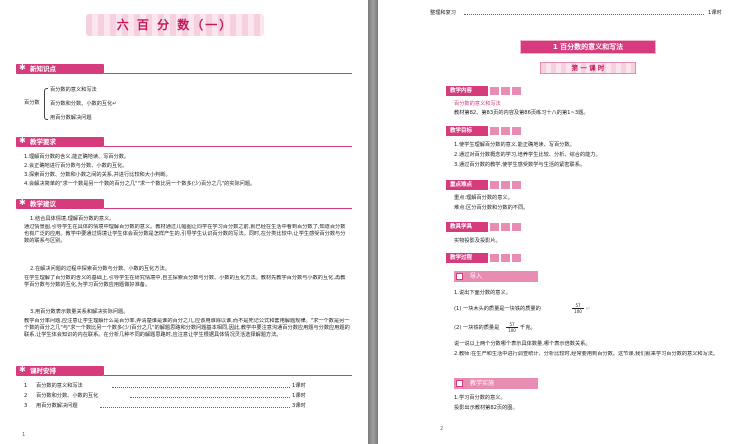  Describe the element at coordinates (77, 157) in the screenshot. I see `requirement-1: 1.理解百分数的含义,能正确地读、写百分数。` at that location.